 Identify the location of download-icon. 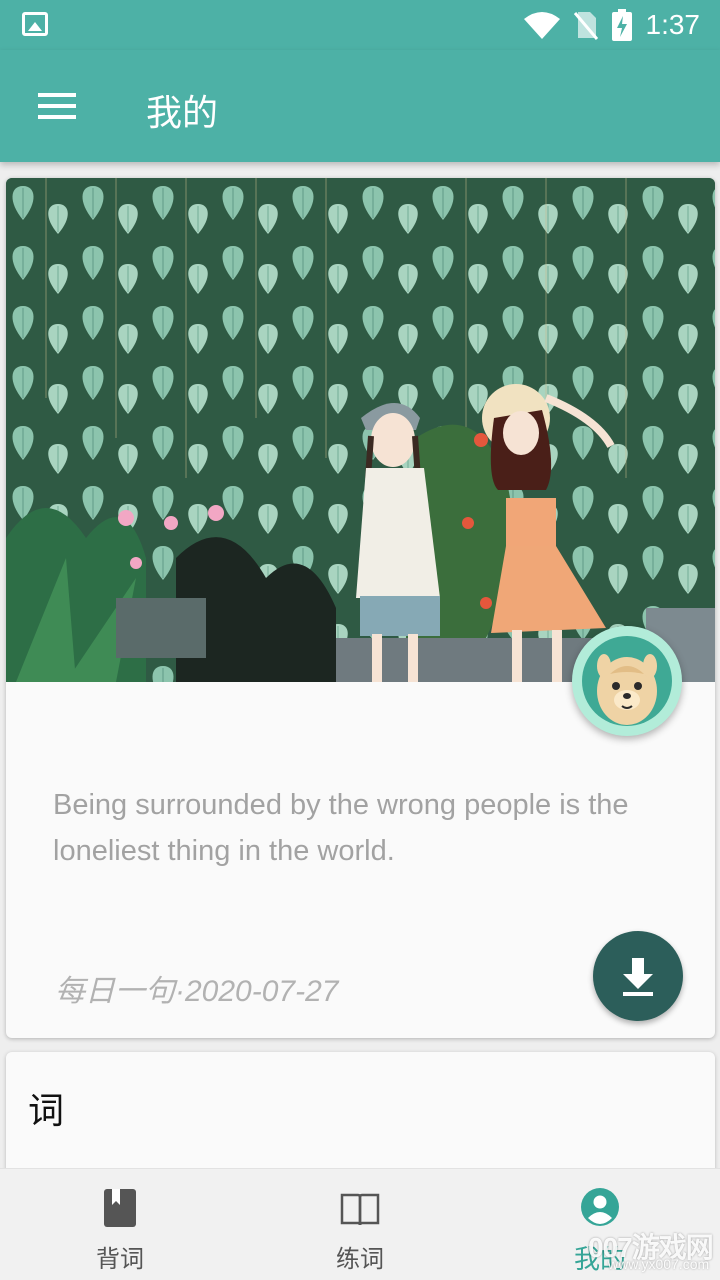
(638, 977).